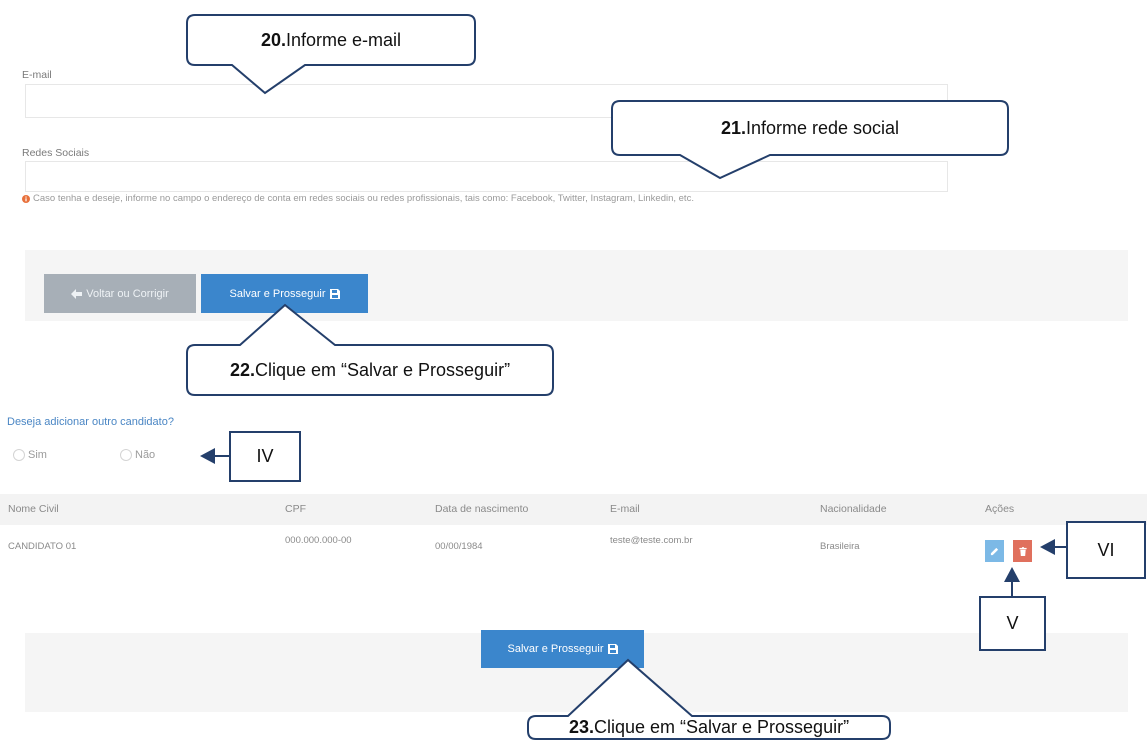  What do you see at coordinates (318, 540) in the screenshot?
I see `cell-cpf: 000.000.000-00` at bounding box center [318, 540].